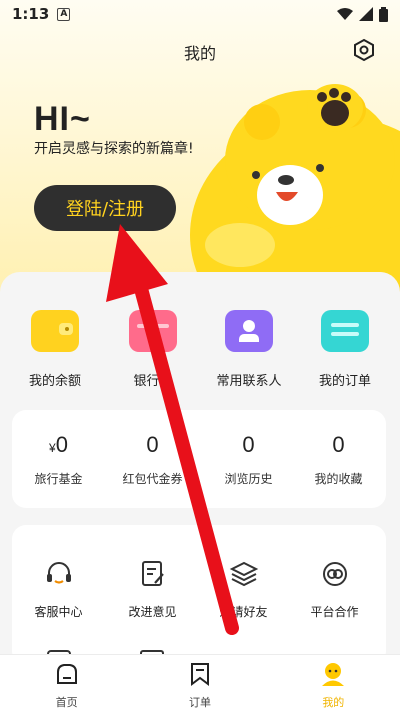  I want to click on service-customer-center: 客服中心, so click(58, 589).